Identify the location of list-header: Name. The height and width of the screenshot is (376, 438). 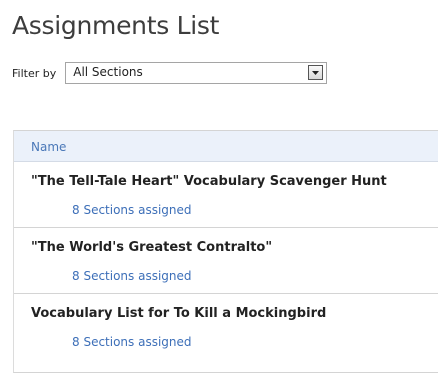
(226, 146).